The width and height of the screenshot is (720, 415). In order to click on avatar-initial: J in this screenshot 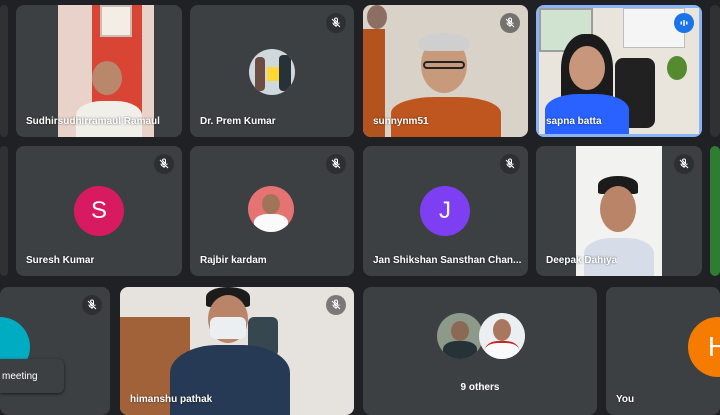, I will do `click(445, 211)`.